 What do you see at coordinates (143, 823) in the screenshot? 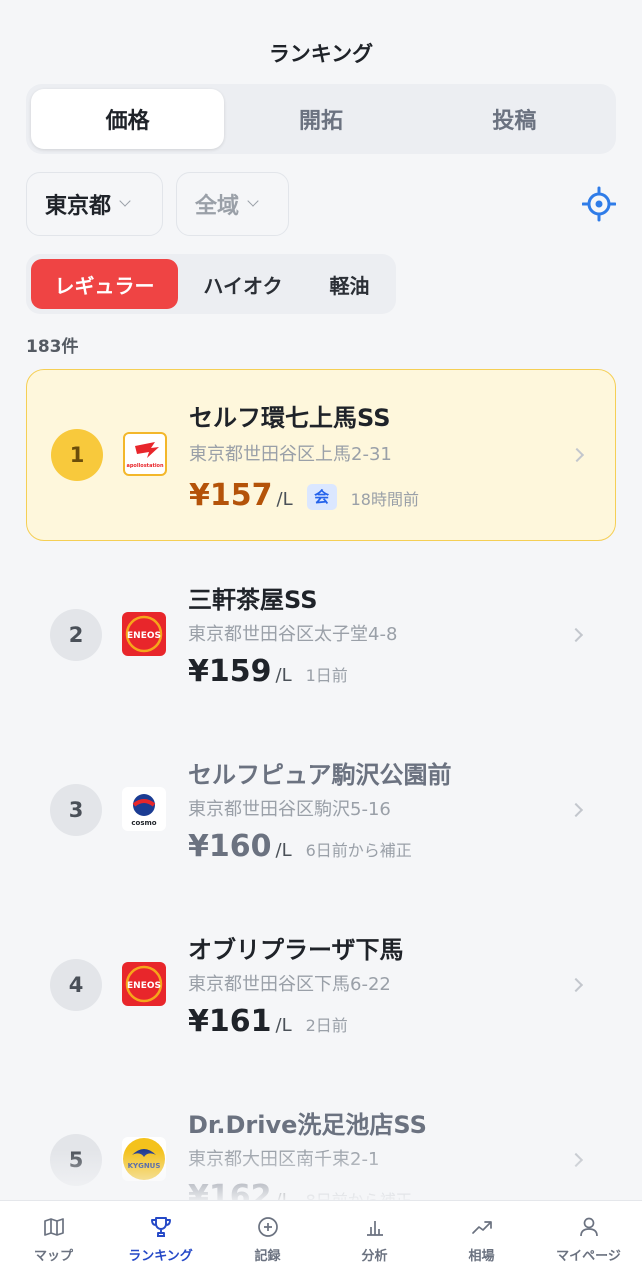
I see `svg-text: cosmo` at bounding box center [143, 823].